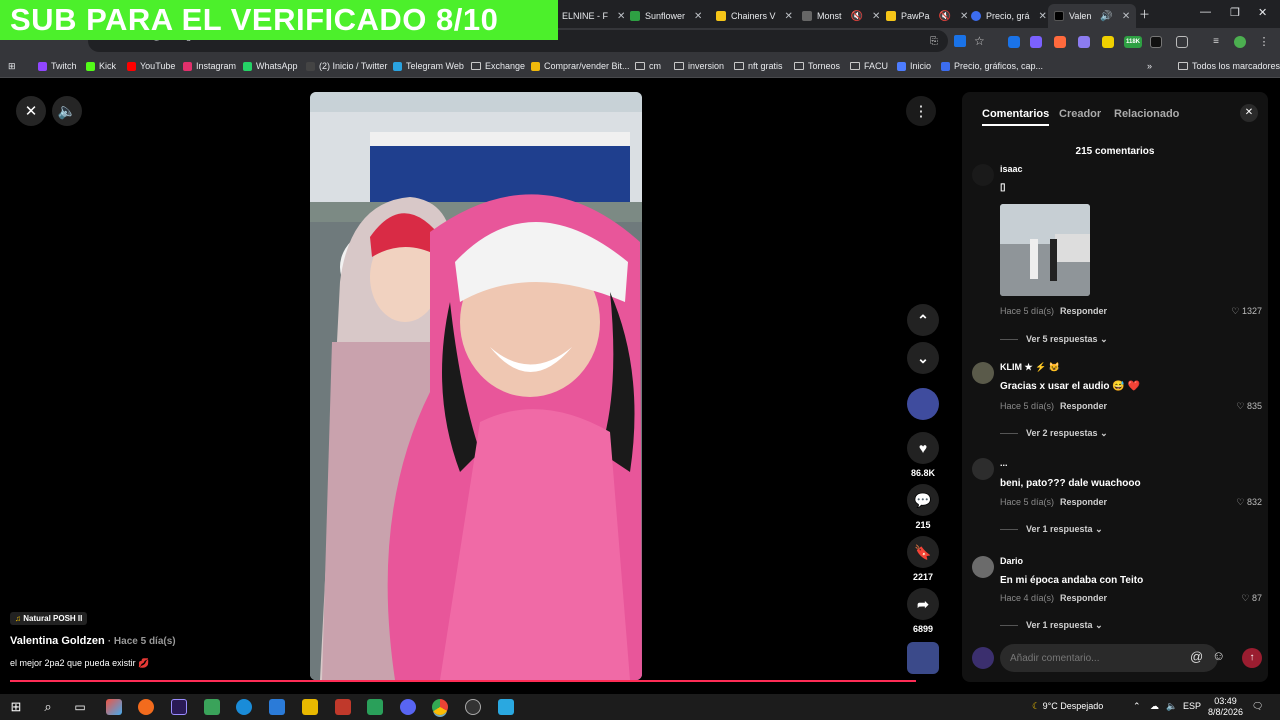 This screenshot has height=720, width=1280. I want to click on bookmark-item: WhatsApp, so click(270, 66).